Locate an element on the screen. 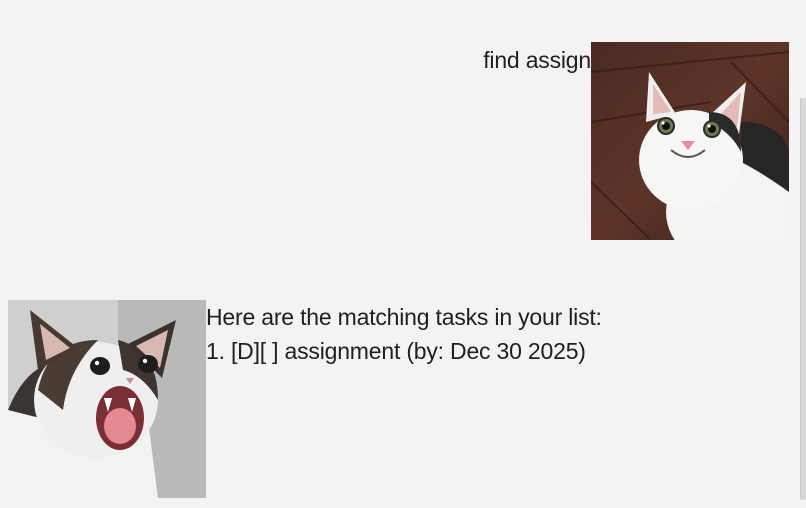  bot-message-line: 1. [D][ ] assignment (by: Dec 30 2025) is located at coordinates (396, 351).